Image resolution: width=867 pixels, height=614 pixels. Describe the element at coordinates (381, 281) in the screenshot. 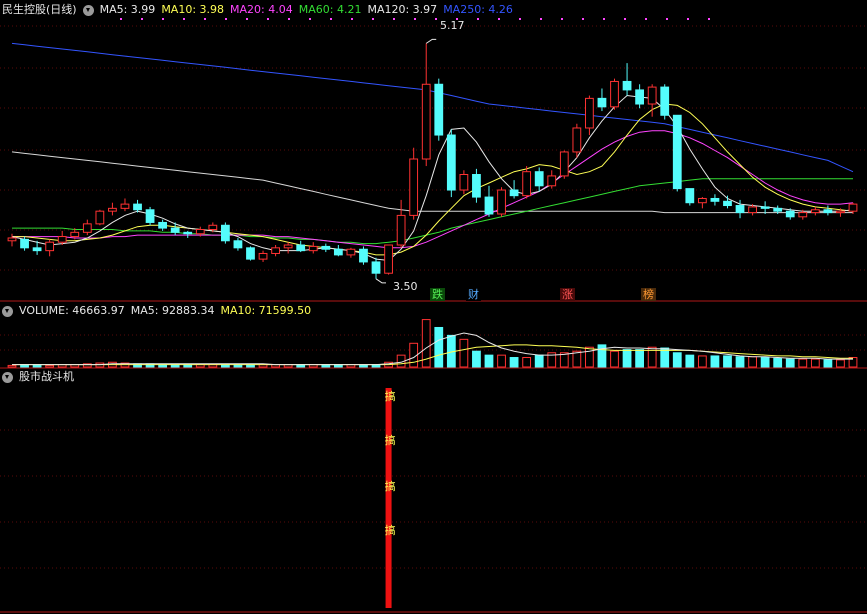

I see `low-pointer` at that location.